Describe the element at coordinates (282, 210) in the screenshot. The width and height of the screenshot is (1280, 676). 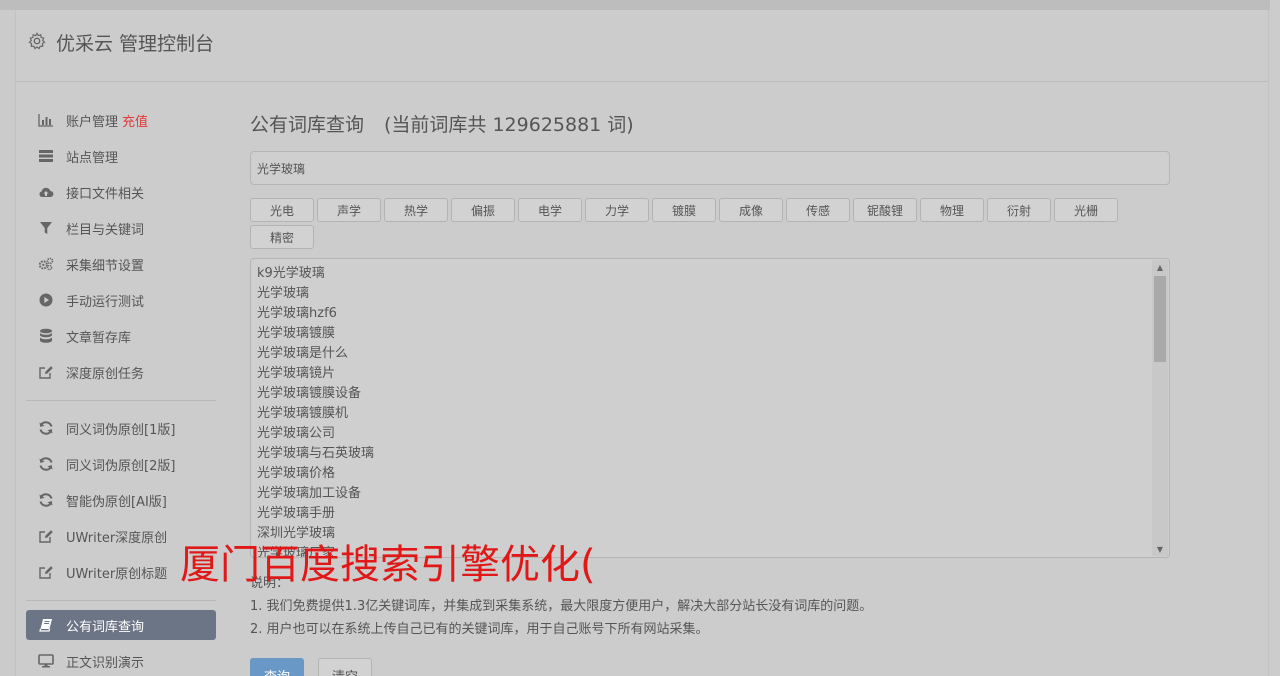
I see `tag-button: 光电` at that location.